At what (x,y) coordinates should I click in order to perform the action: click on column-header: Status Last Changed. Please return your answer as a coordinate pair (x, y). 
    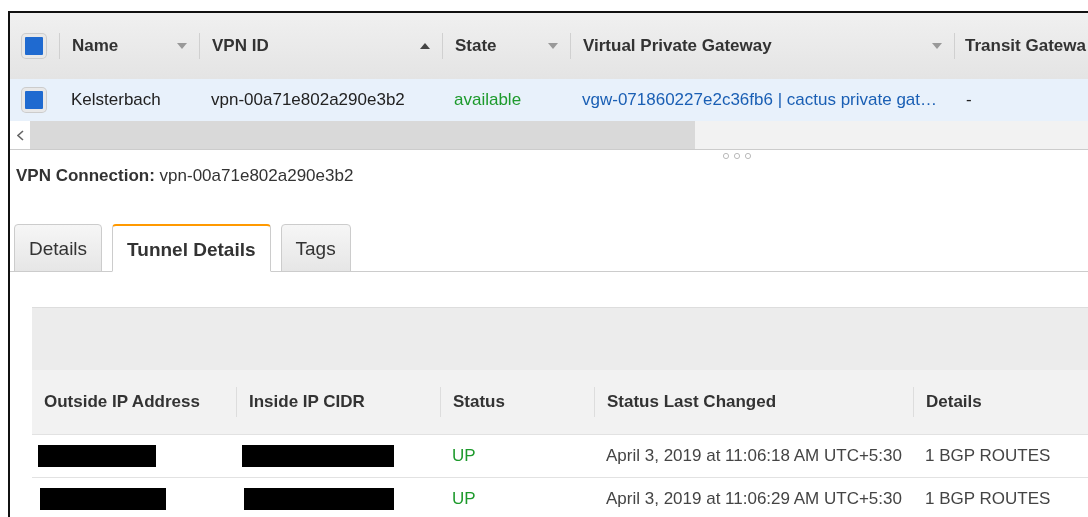
    Looking at the image, I should click on (753, 402).